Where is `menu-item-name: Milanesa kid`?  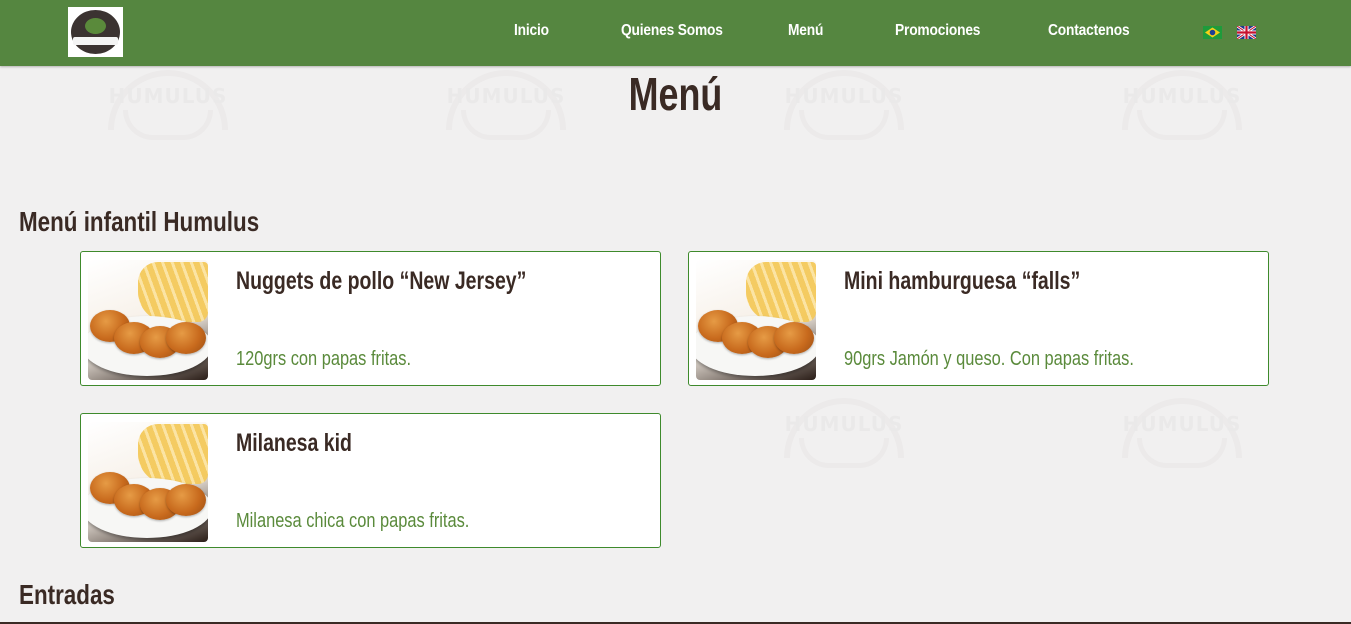
menu-item-name: Milanesa kid is located at coordinates (294, 443).